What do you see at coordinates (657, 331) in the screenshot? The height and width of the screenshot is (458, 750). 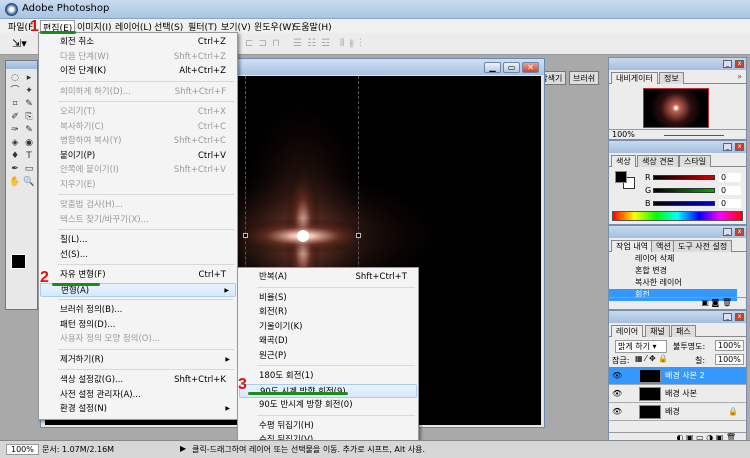 I see `tab-channels: 채널` at bounding box center [657, 331].